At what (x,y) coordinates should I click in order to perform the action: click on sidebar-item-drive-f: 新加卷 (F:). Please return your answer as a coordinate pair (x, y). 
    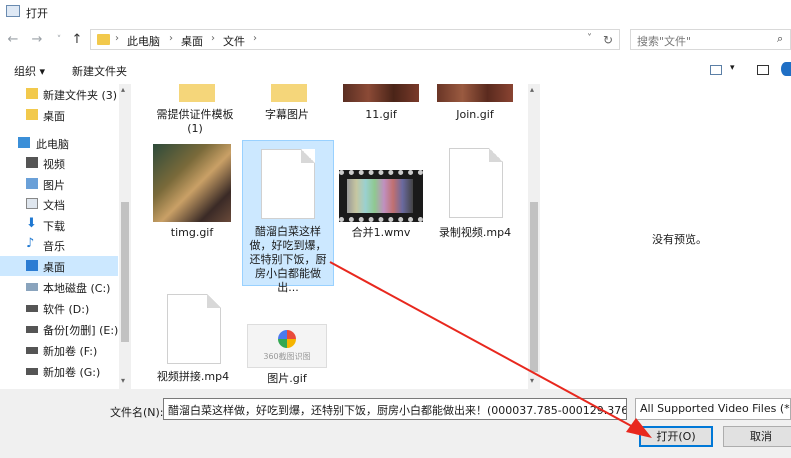
    Looking at the image, I should click on (59, 350).